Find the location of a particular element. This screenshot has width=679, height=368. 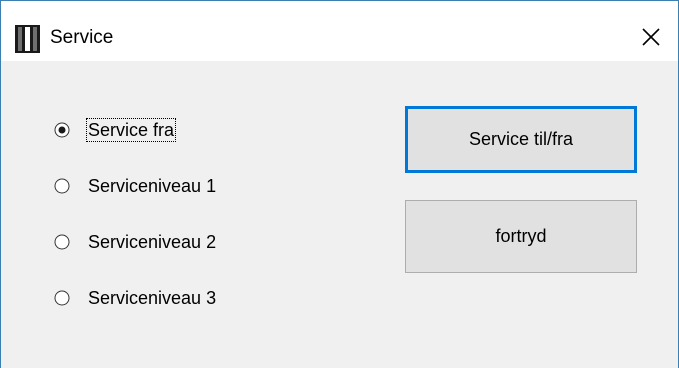

close-button is located at coordinates (651, 37).